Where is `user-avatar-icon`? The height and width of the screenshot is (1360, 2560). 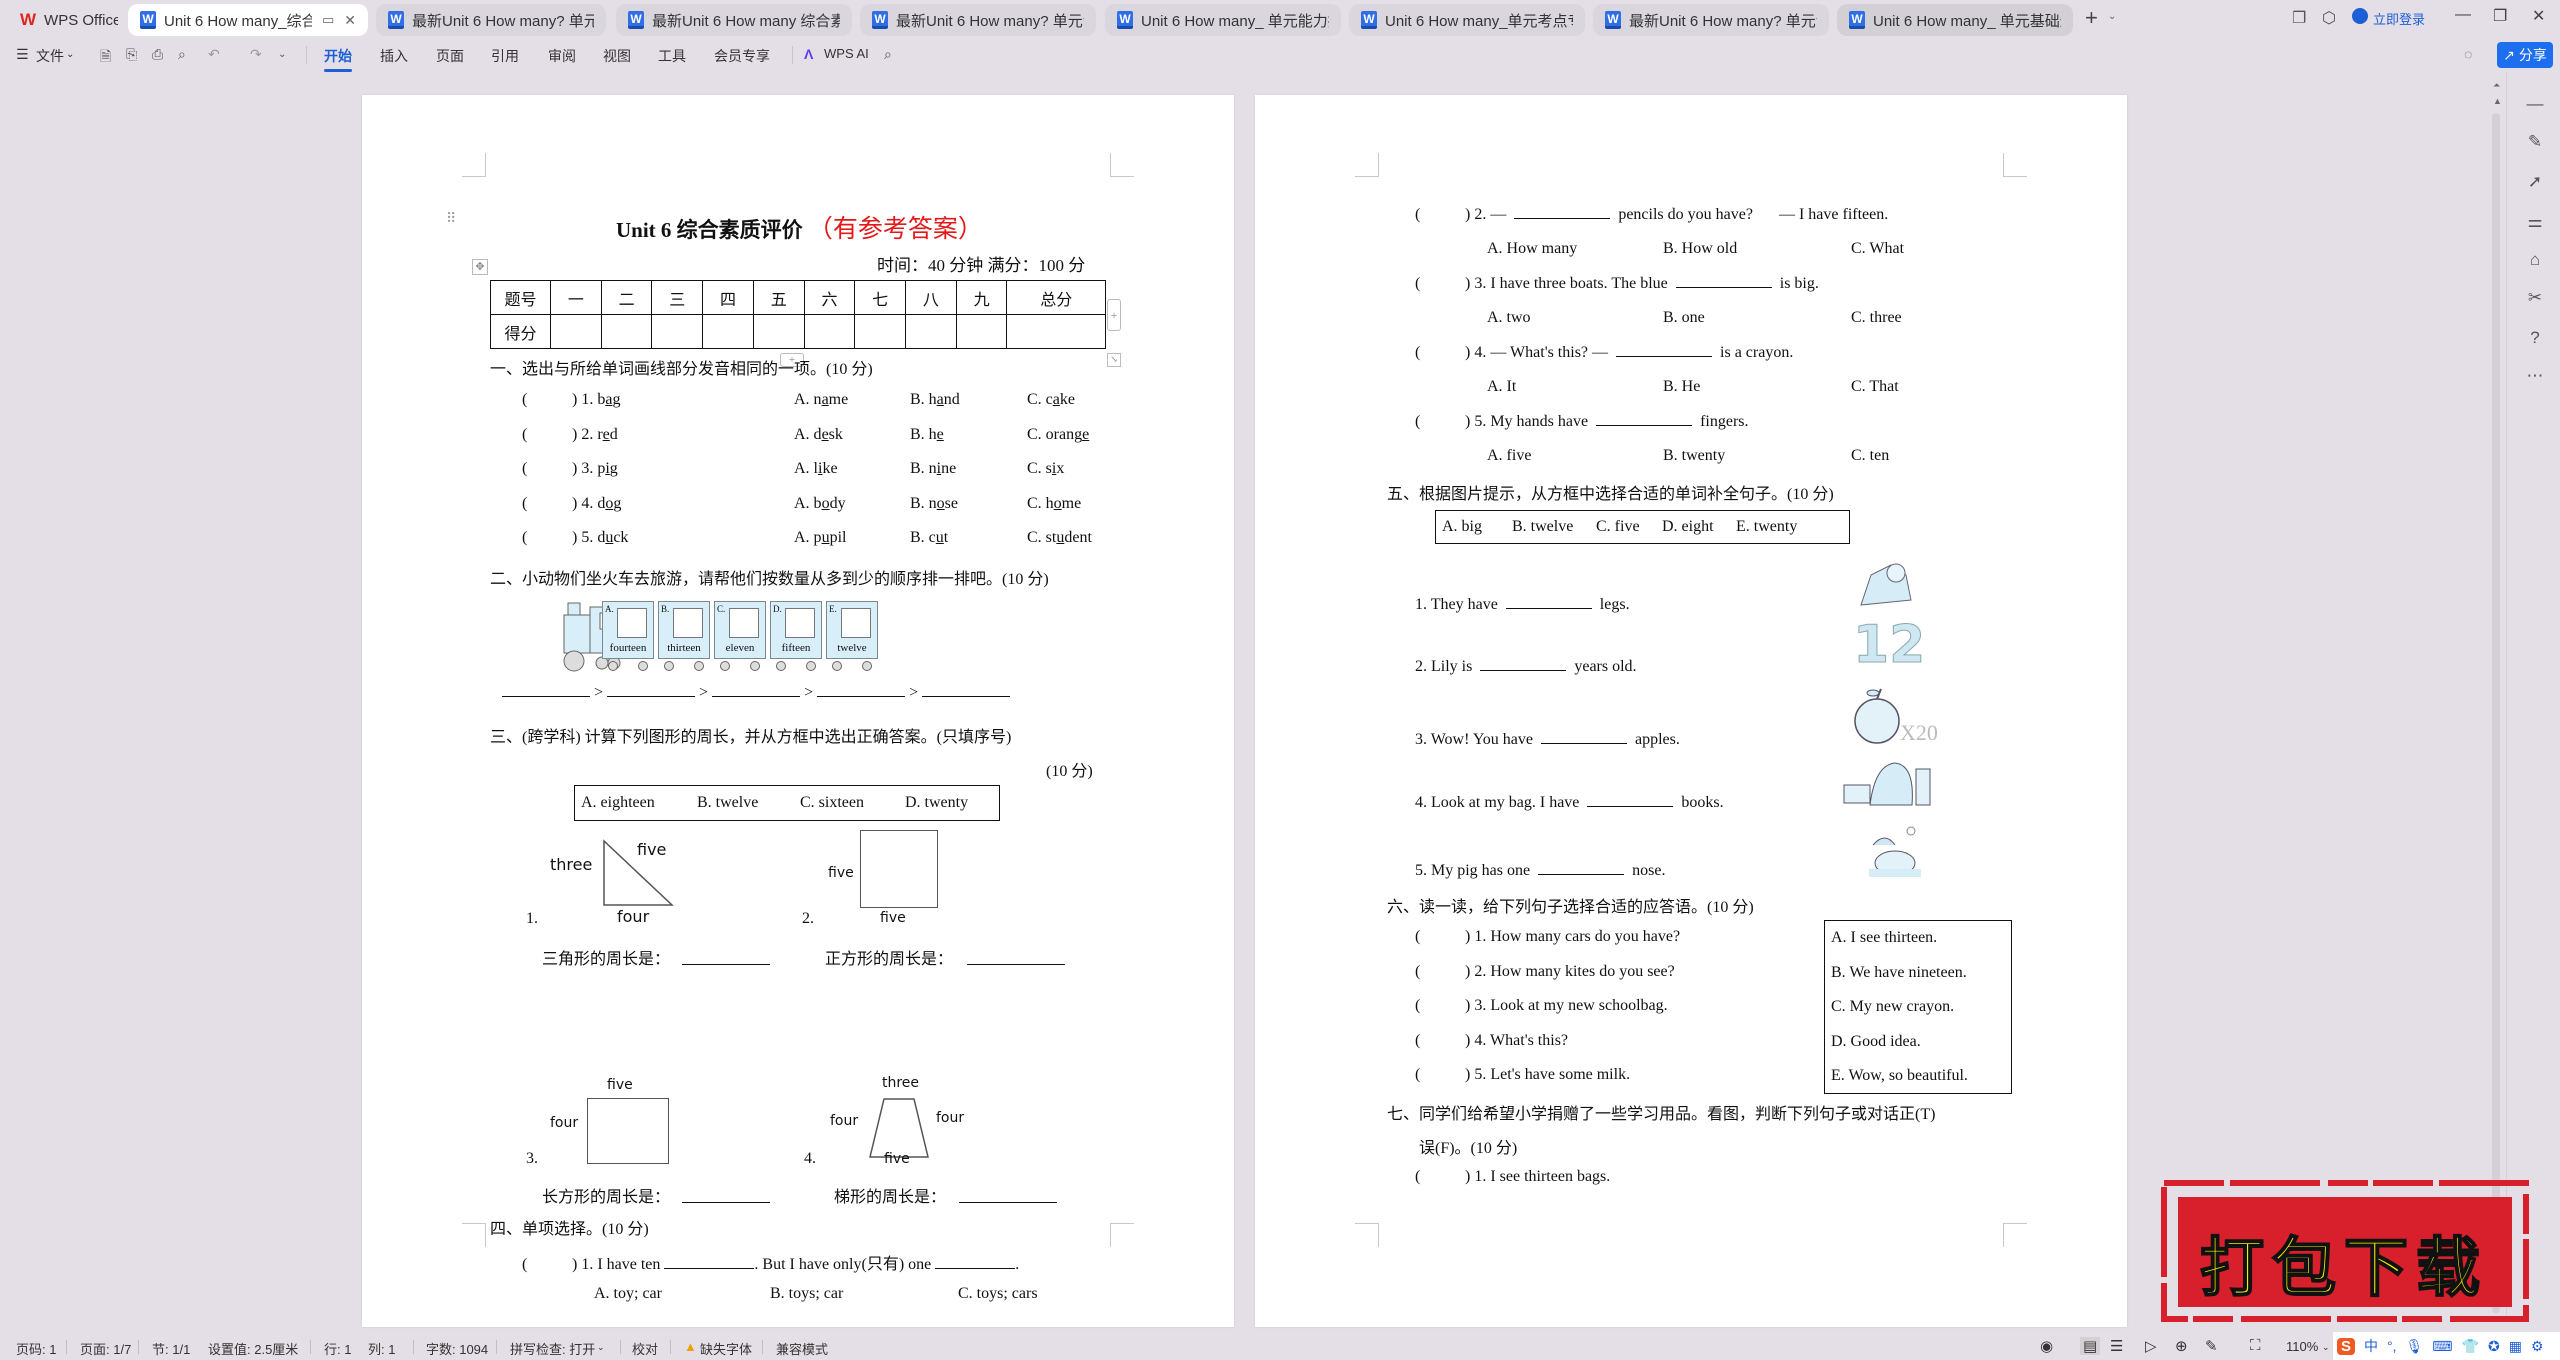
user-avatar-icon is located at coordinates (2360, 16).